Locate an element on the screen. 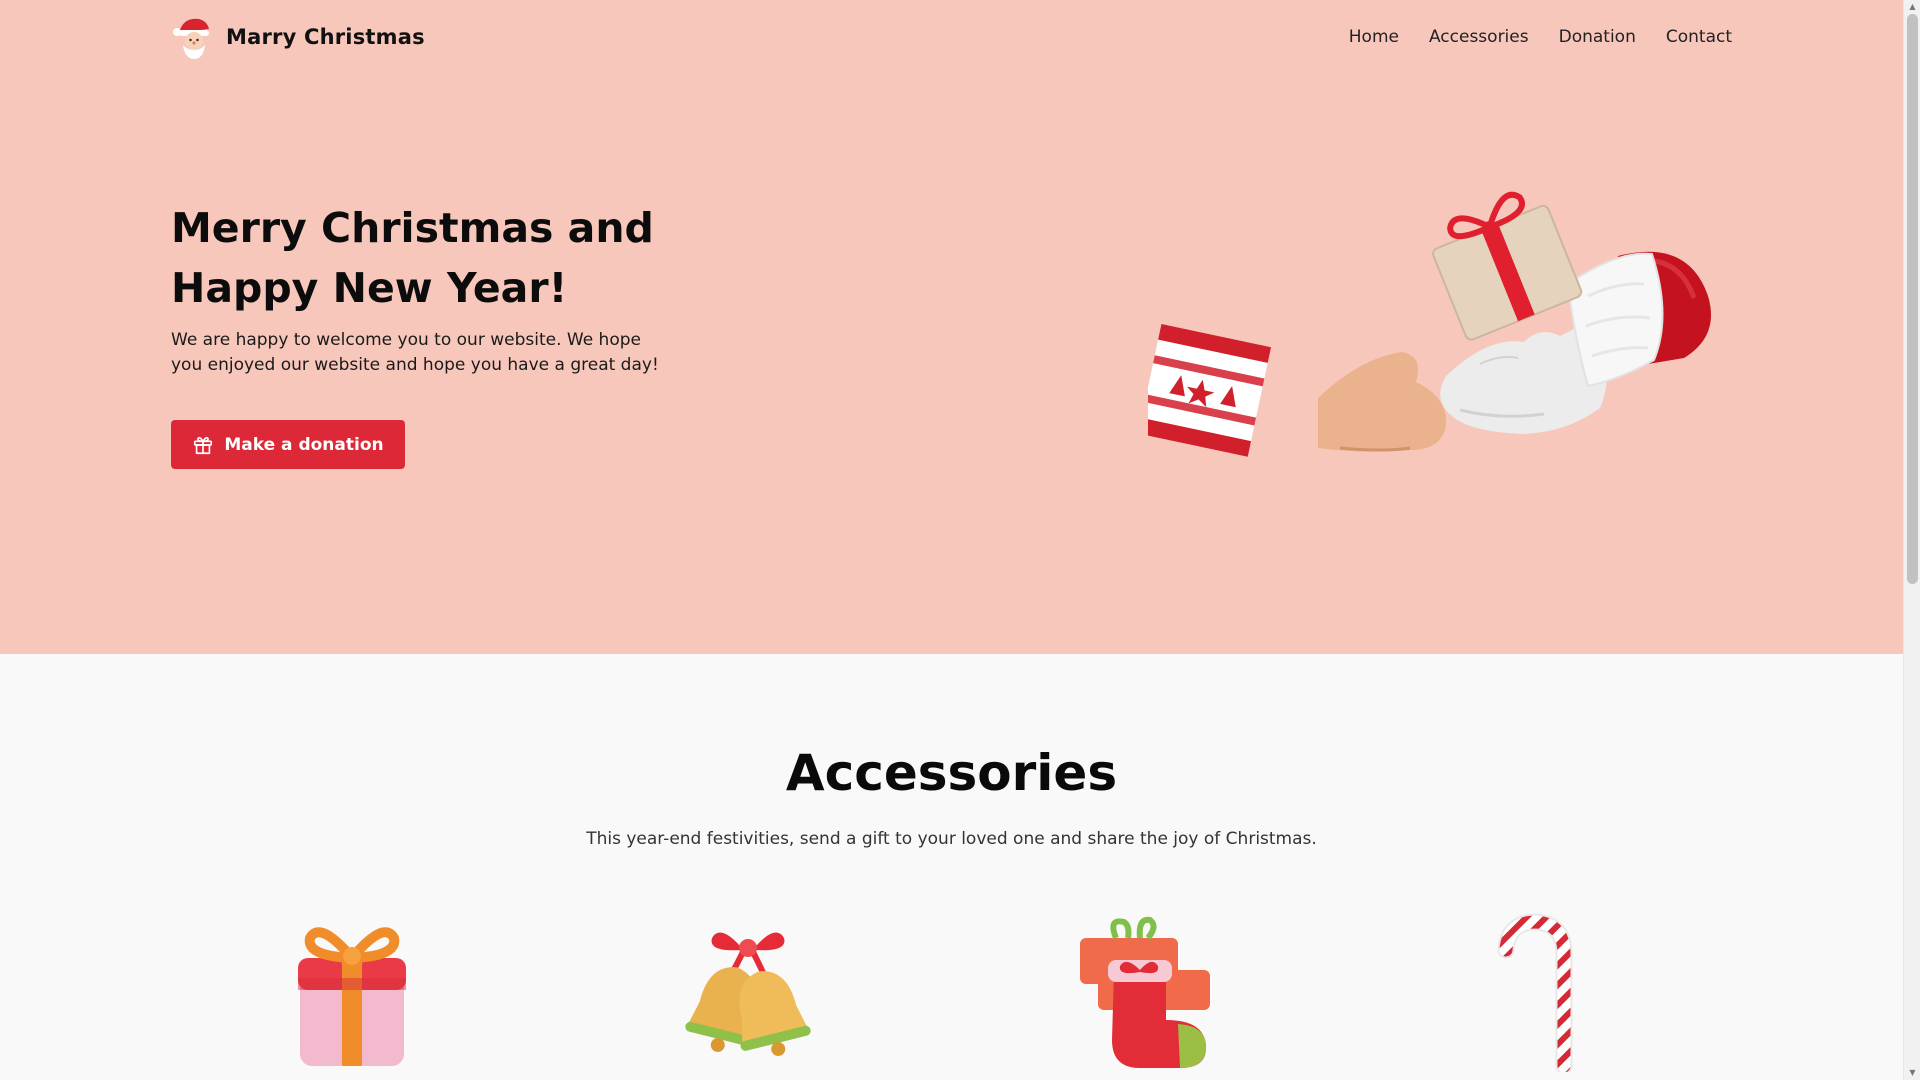  make-donation-label: Make a donation is located at coordinates (304, 444).